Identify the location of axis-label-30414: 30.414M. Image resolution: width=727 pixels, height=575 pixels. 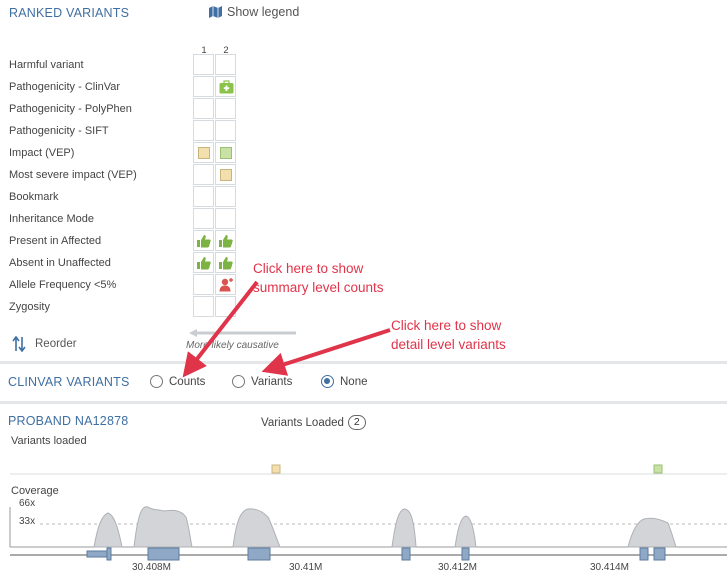
(609, 567).